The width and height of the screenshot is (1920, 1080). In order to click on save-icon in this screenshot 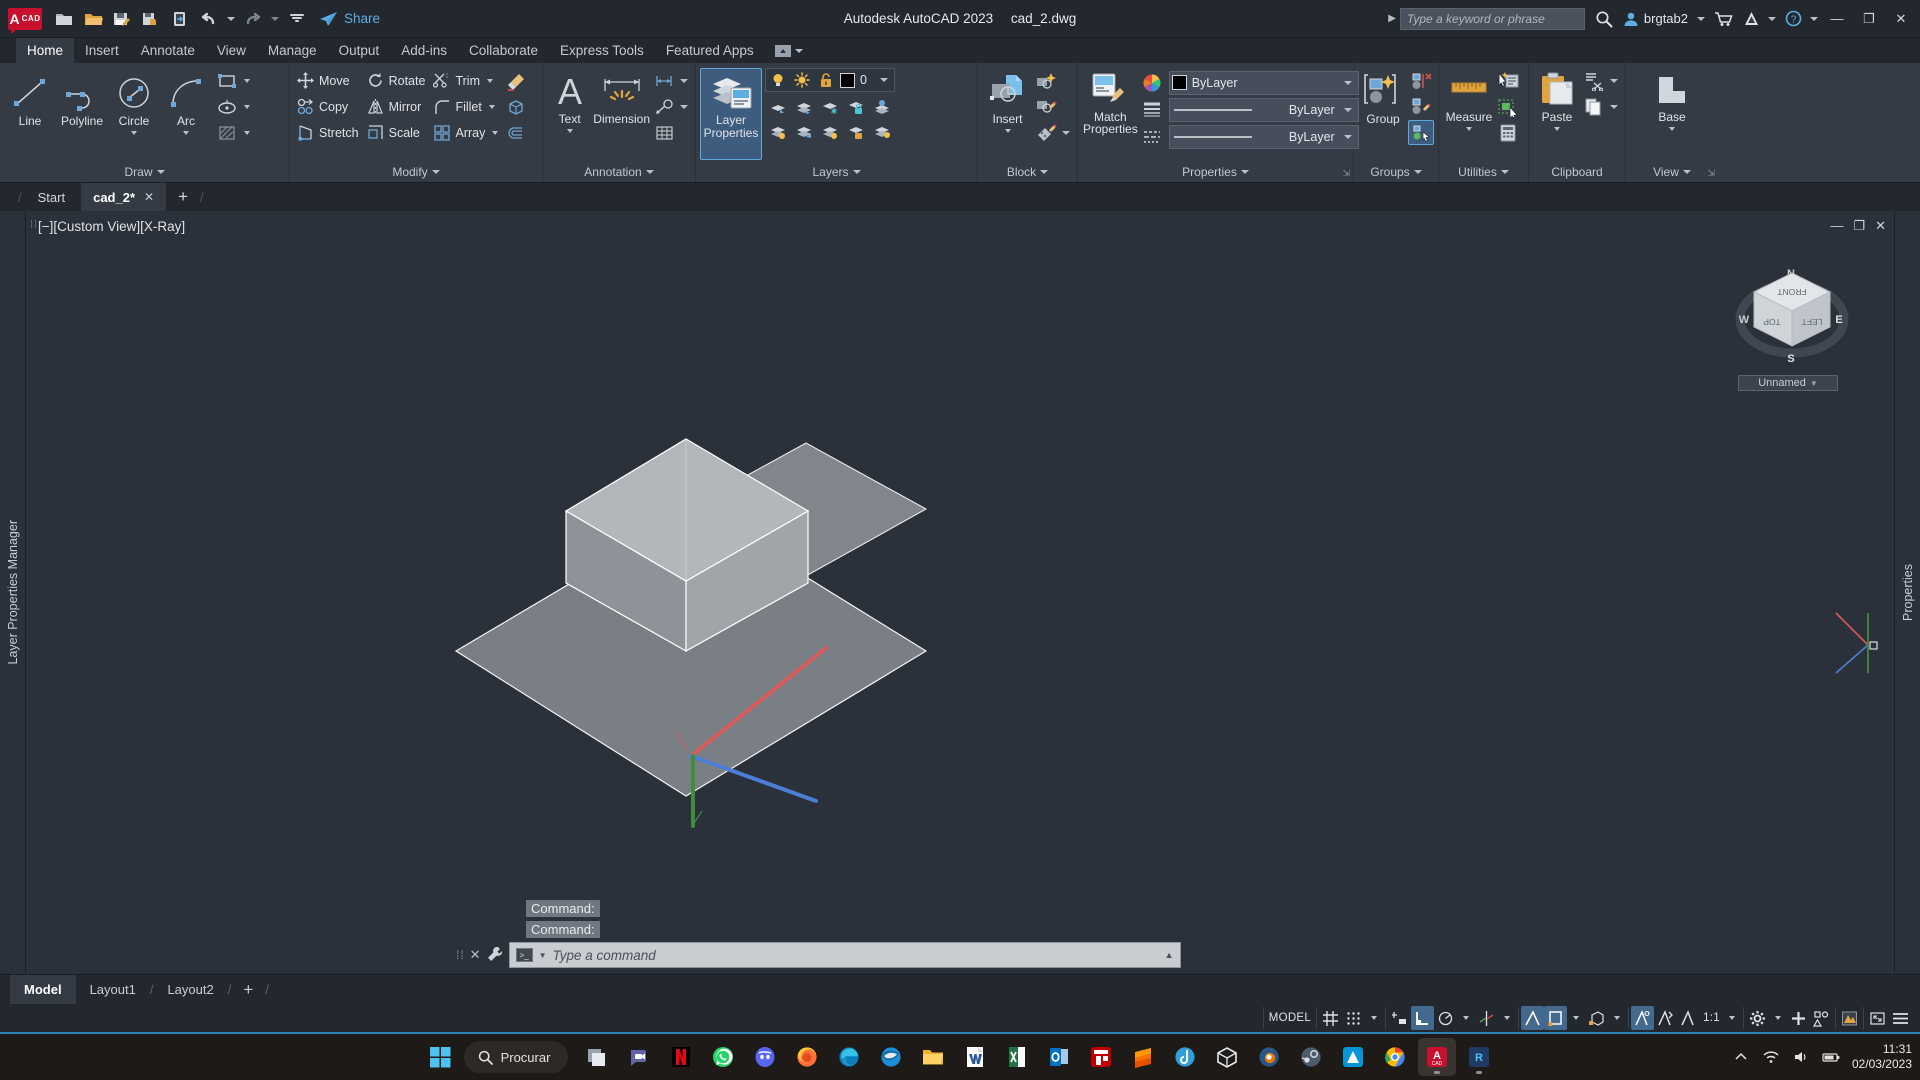, I will do `click(122, 19)`.